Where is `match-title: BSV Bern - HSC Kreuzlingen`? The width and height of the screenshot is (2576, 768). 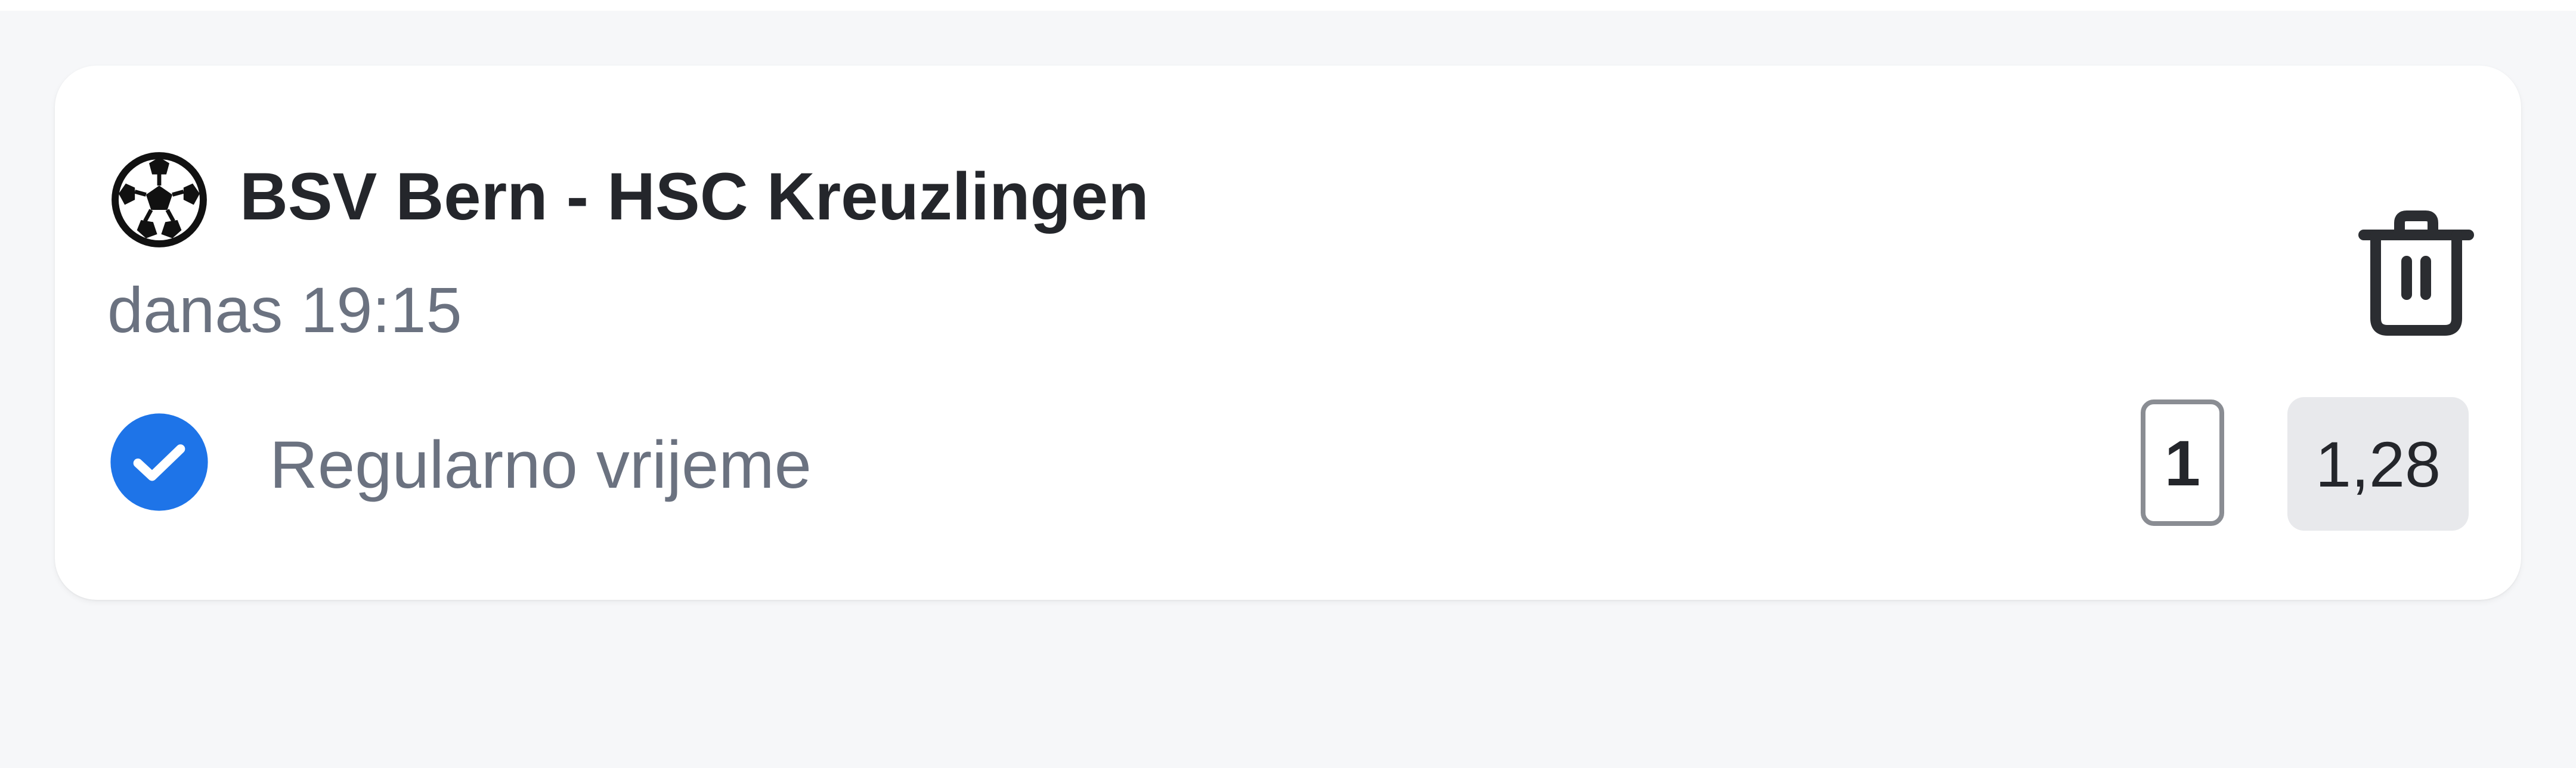 match-title: BSV Bern - HSC Kreuzlingen is located at coordinates (694, 196).